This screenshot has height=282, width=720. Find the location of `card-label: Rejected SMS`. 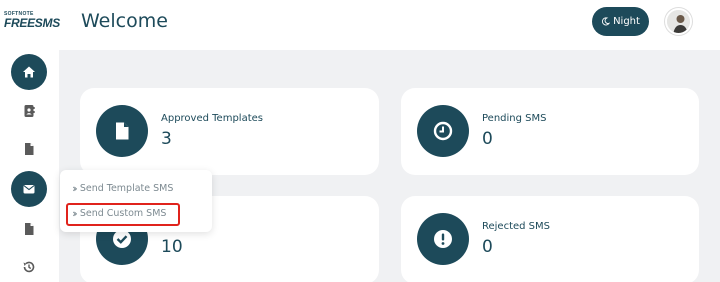

card-label: Rejected SMS is located at coordinates (516, 226).